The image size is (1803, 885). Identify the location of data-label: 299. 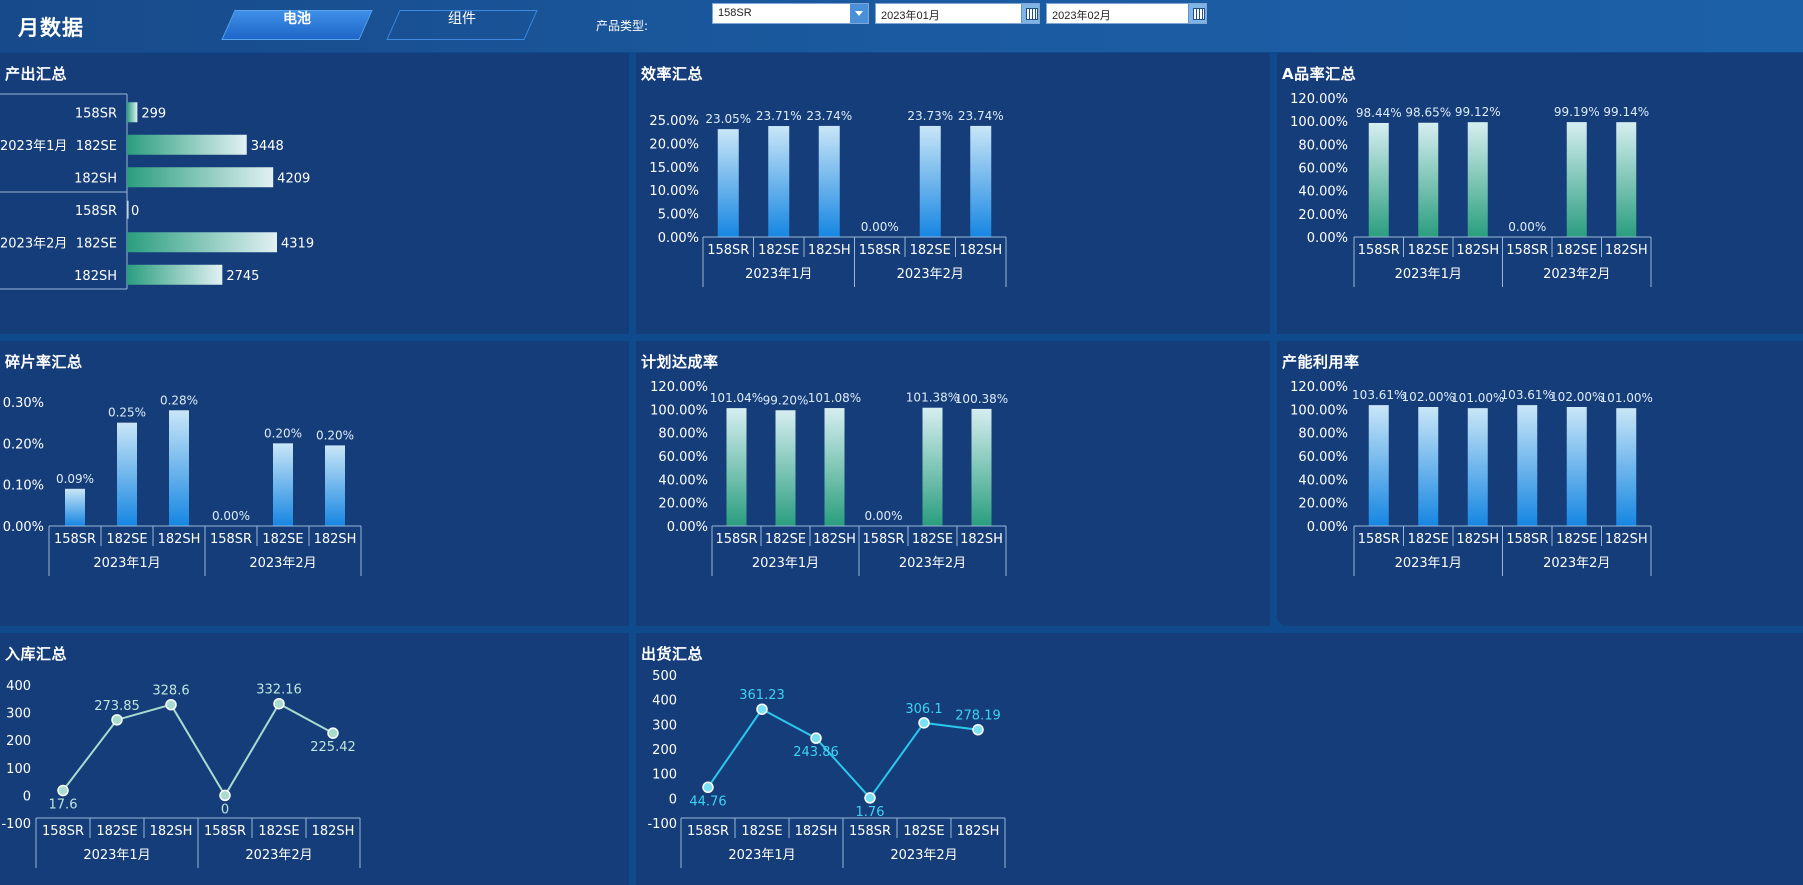
(153, 113).